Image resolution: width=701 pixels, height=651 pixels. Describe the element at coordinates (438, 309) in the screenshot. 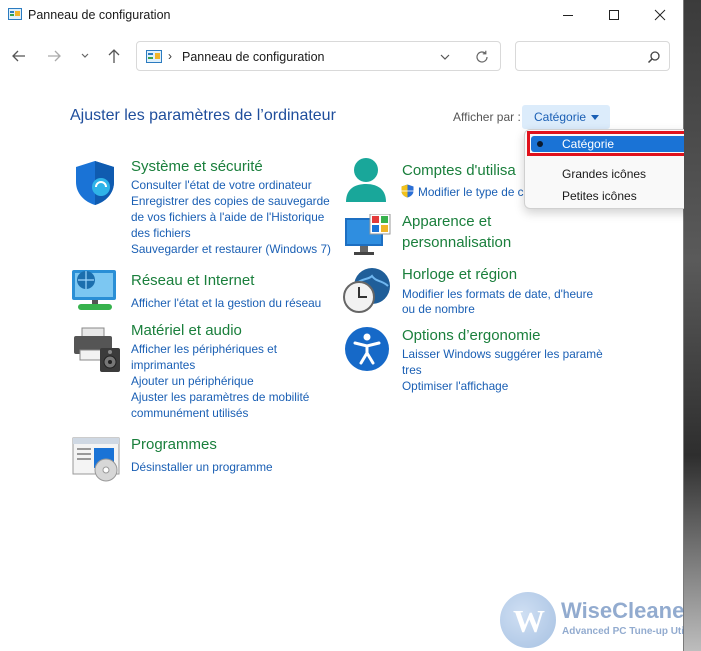

I see `category-link: ou de nombre` at that location.